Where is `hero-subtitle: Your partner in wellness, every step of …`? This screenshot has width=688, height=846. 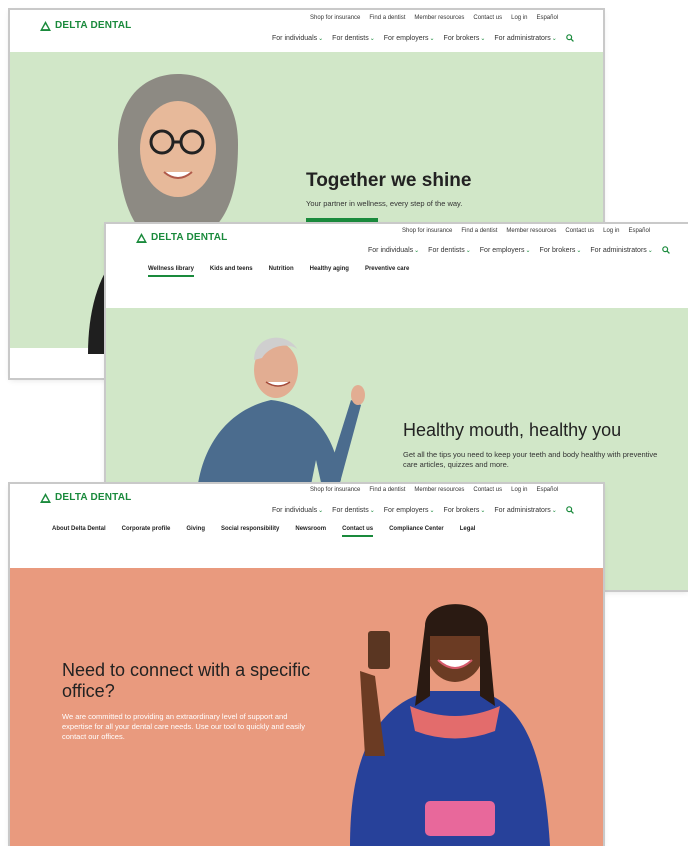
hero-subtitle: Your partner in wellness, every step of … is located at coordinates (384, 203).